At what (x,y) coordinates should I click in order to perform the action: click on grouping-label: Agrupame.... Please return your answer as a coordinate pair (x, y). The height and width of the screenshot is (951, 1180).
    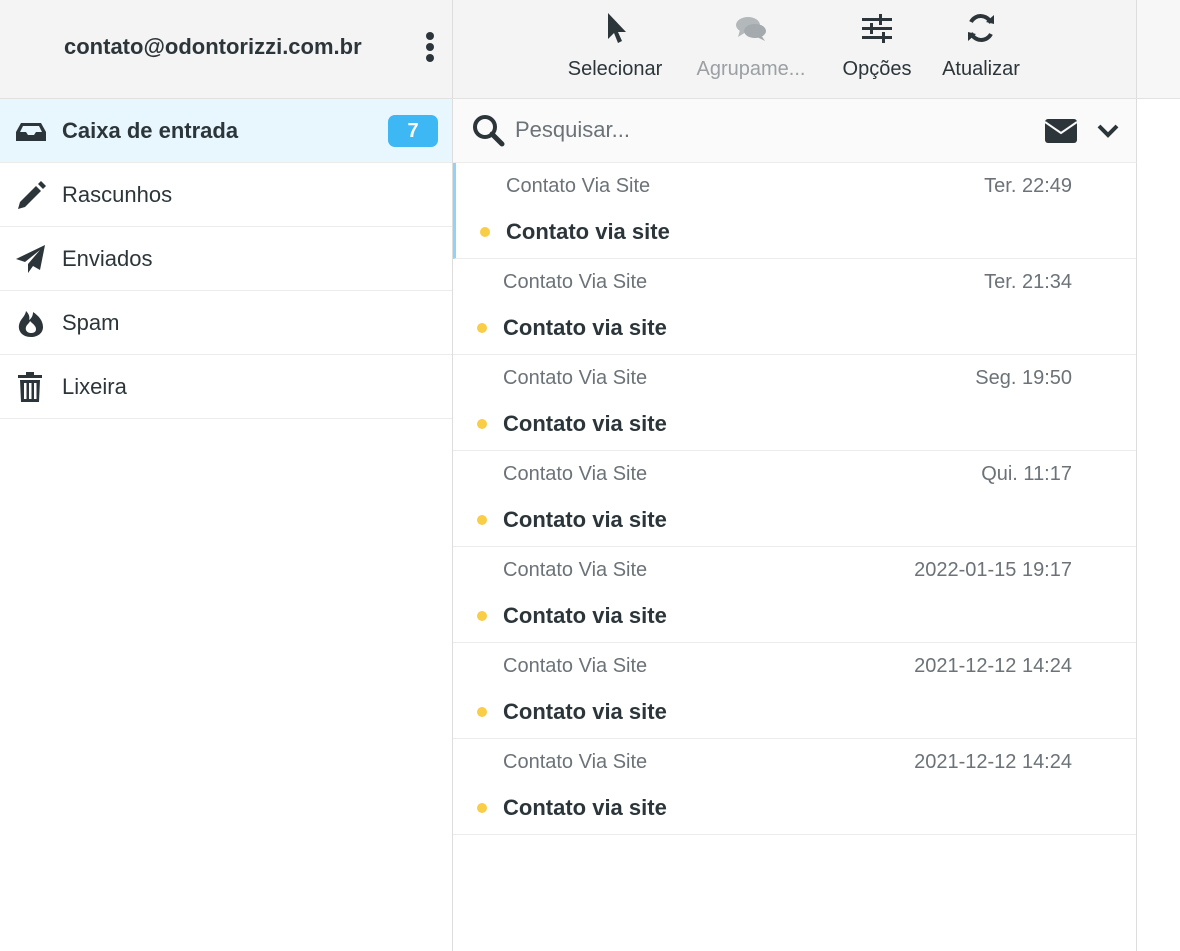
    Looking at the image, I should click on (751, 69).